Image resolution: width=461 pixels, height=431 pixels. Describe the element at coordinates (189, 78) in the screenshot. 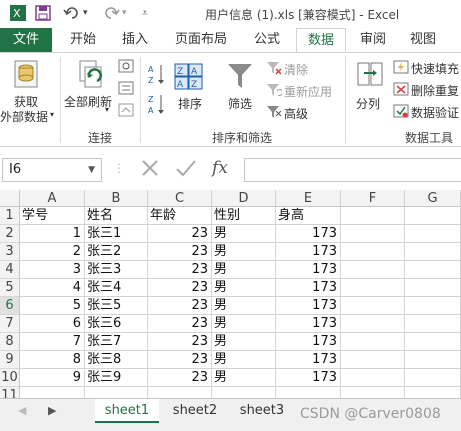

I see `sort-icon: ZAAZ` at that location.